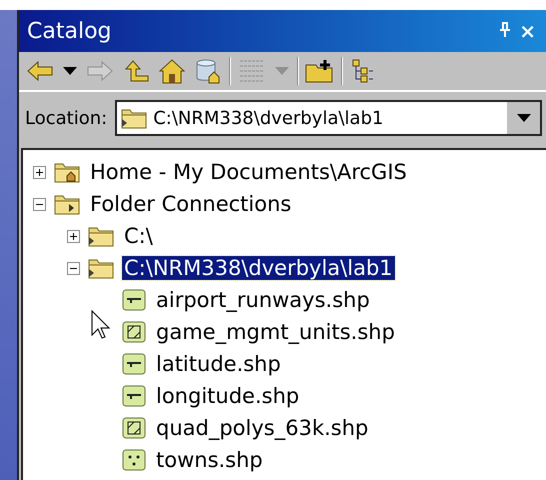 The image size is (546, 480). What do you see at coordinates (275, 332) in the screenshot?
I see `tree-item: game_mgmt_units.shp` at bounding box center [275, 332].